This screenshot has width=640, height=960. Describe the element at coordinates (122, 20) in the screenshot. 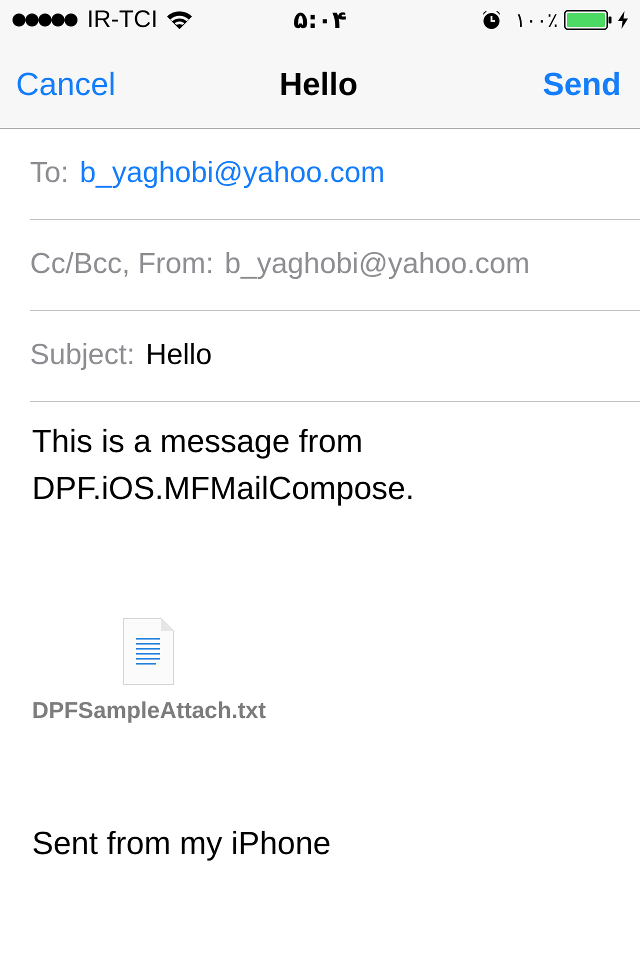

I see `carrier-name: IR-TCI` at that location.